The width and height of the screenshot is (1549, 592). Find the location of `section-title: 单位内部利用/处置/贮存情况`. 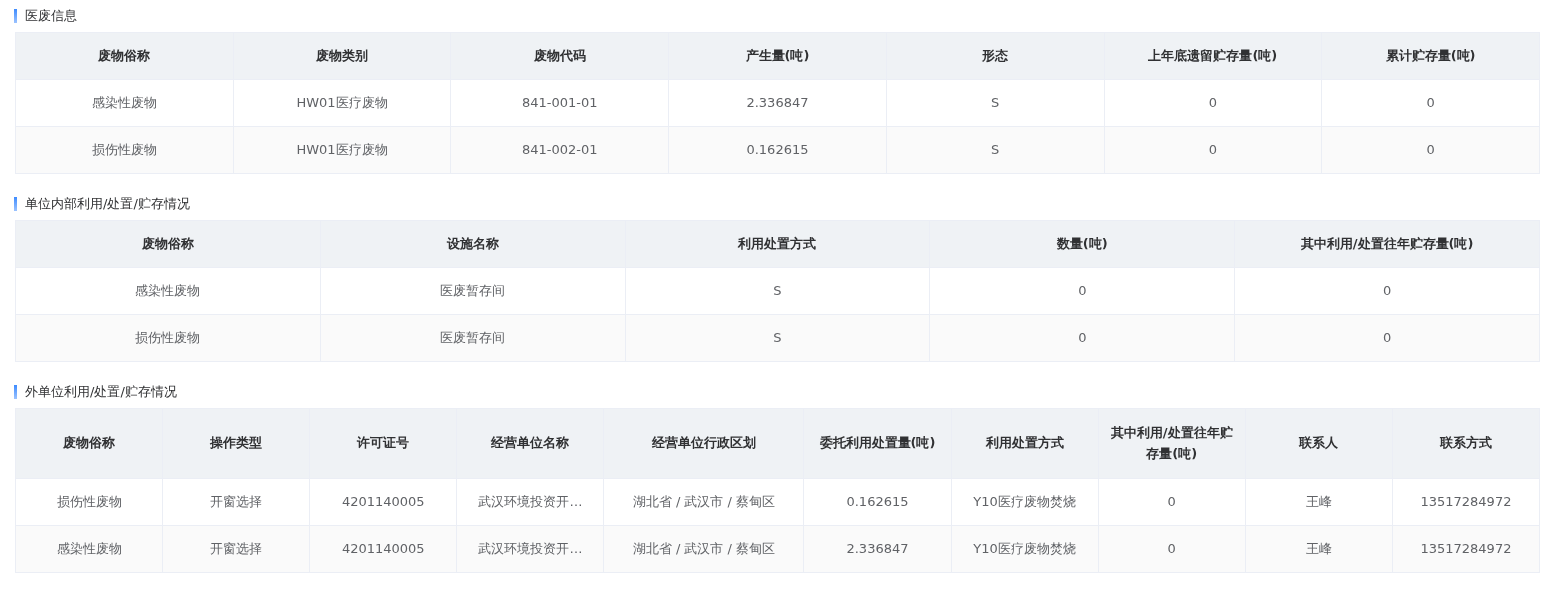

section-title: 单位内部利用/处置/贮存情况 is located at coordinates (107, 204).